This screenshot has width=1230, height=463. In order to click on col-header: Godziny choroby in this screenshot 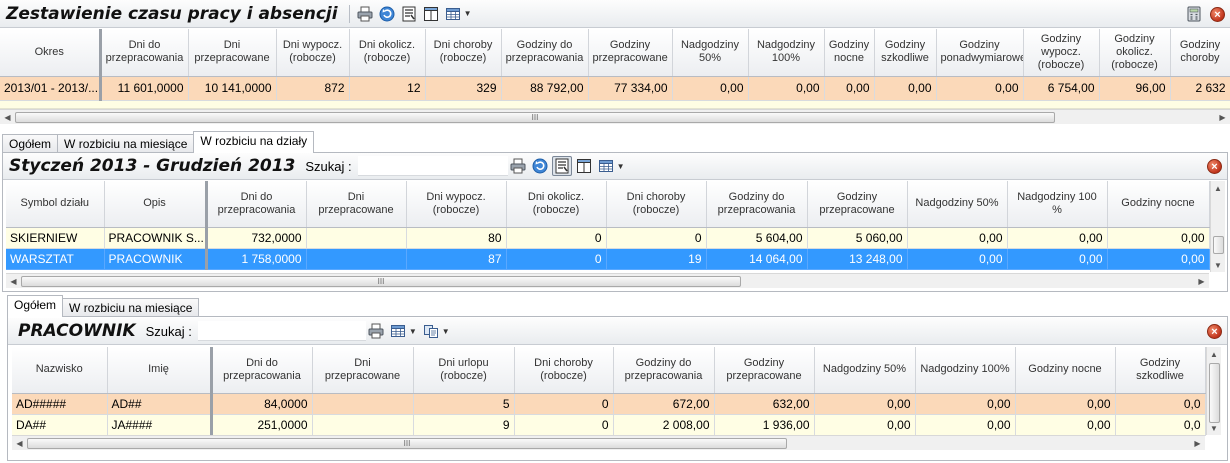, I will do `click(1200, 53)`.